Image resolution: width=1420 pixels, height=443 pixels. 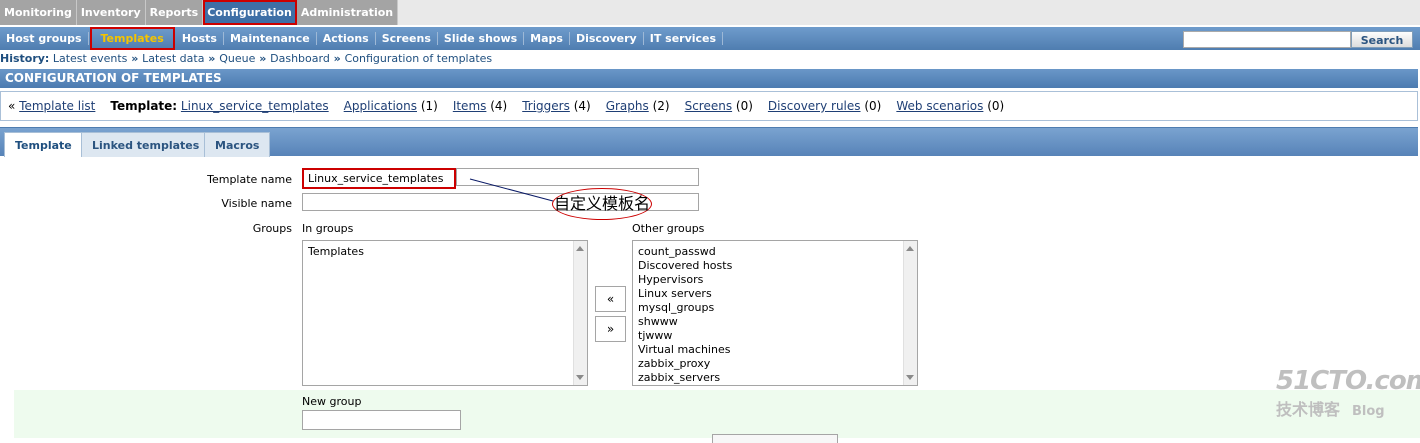 What do you see at coordinates (610, 329) in the screenshot?
I see `move-right-button: »` at bounding box center [610, 329].